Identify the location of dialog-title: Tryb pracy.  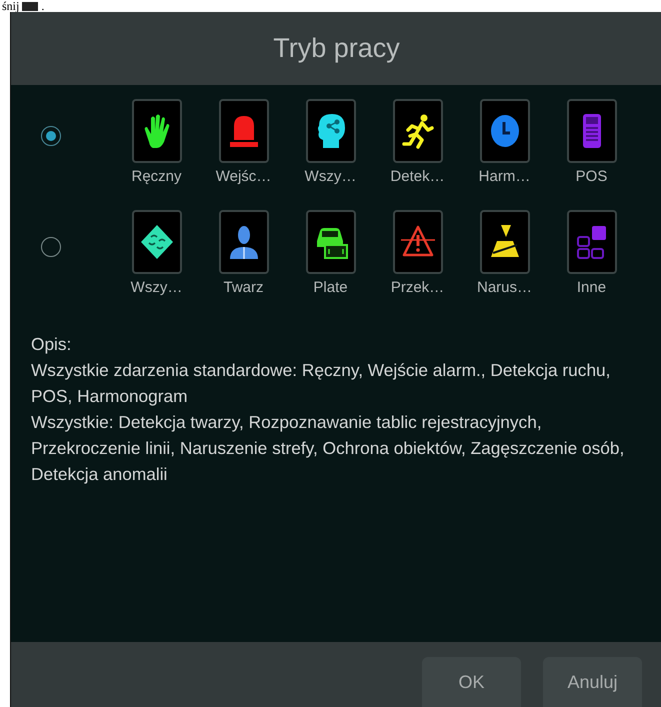
(336, 48).